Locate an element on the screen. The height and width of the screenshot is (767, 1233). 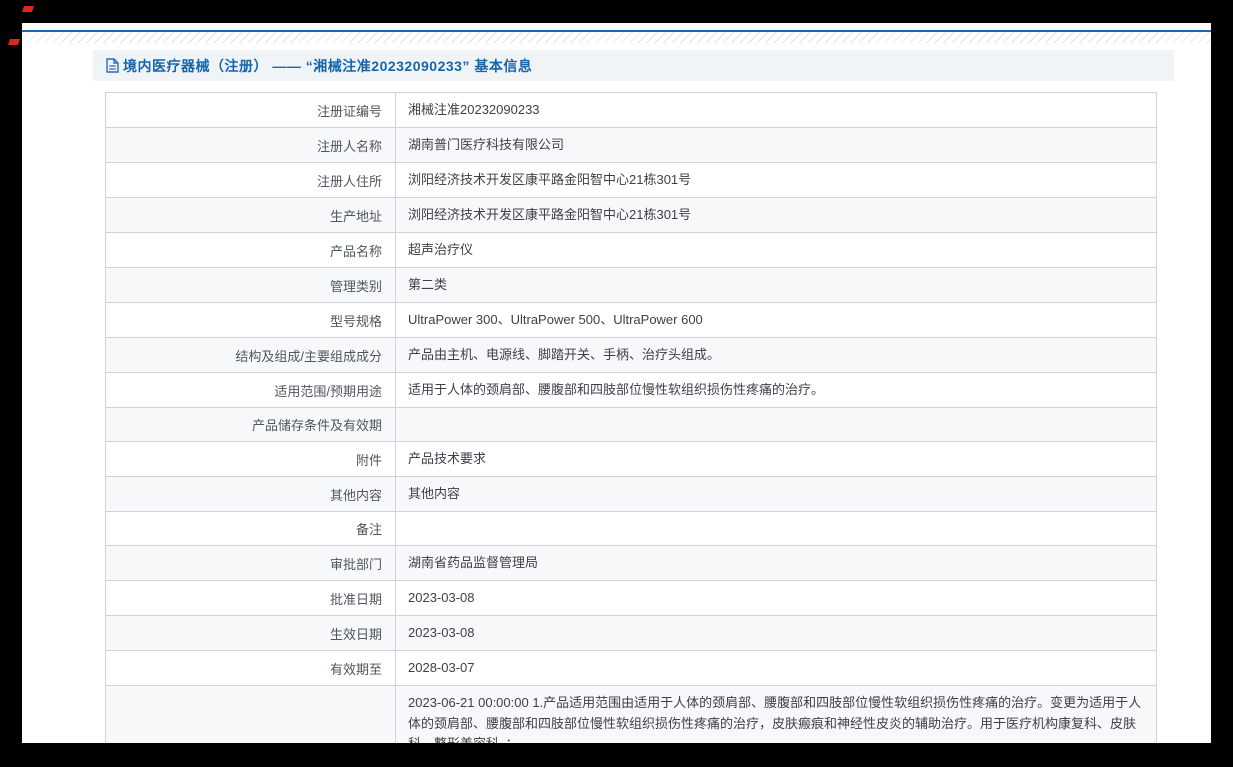
table-row: 注册人名称 湖南普门医疗科技有限公司 is located at coordinates (631, 145).